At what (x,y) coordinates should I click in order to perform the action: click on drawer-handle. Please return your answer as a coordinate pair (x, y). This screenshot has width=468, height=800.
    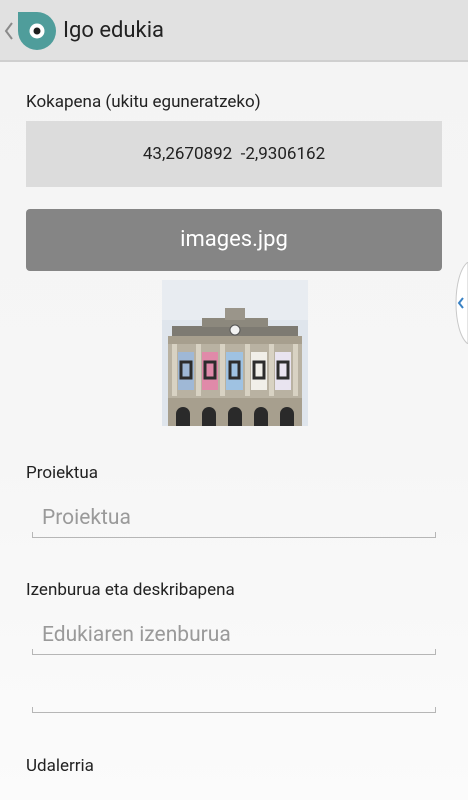
    Looking at the image, I should click on (458, 303).